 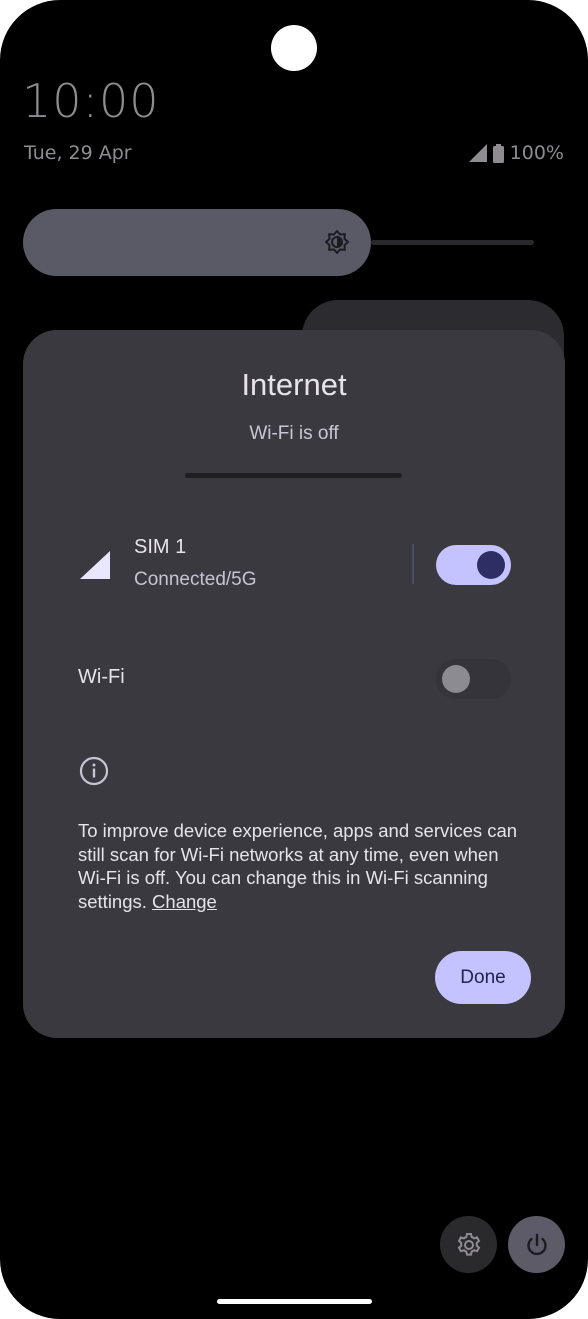 What do you see at coordinates (184, 901) in the screenshot?
I see `change-link: Change` at bounding box center [184, 901].